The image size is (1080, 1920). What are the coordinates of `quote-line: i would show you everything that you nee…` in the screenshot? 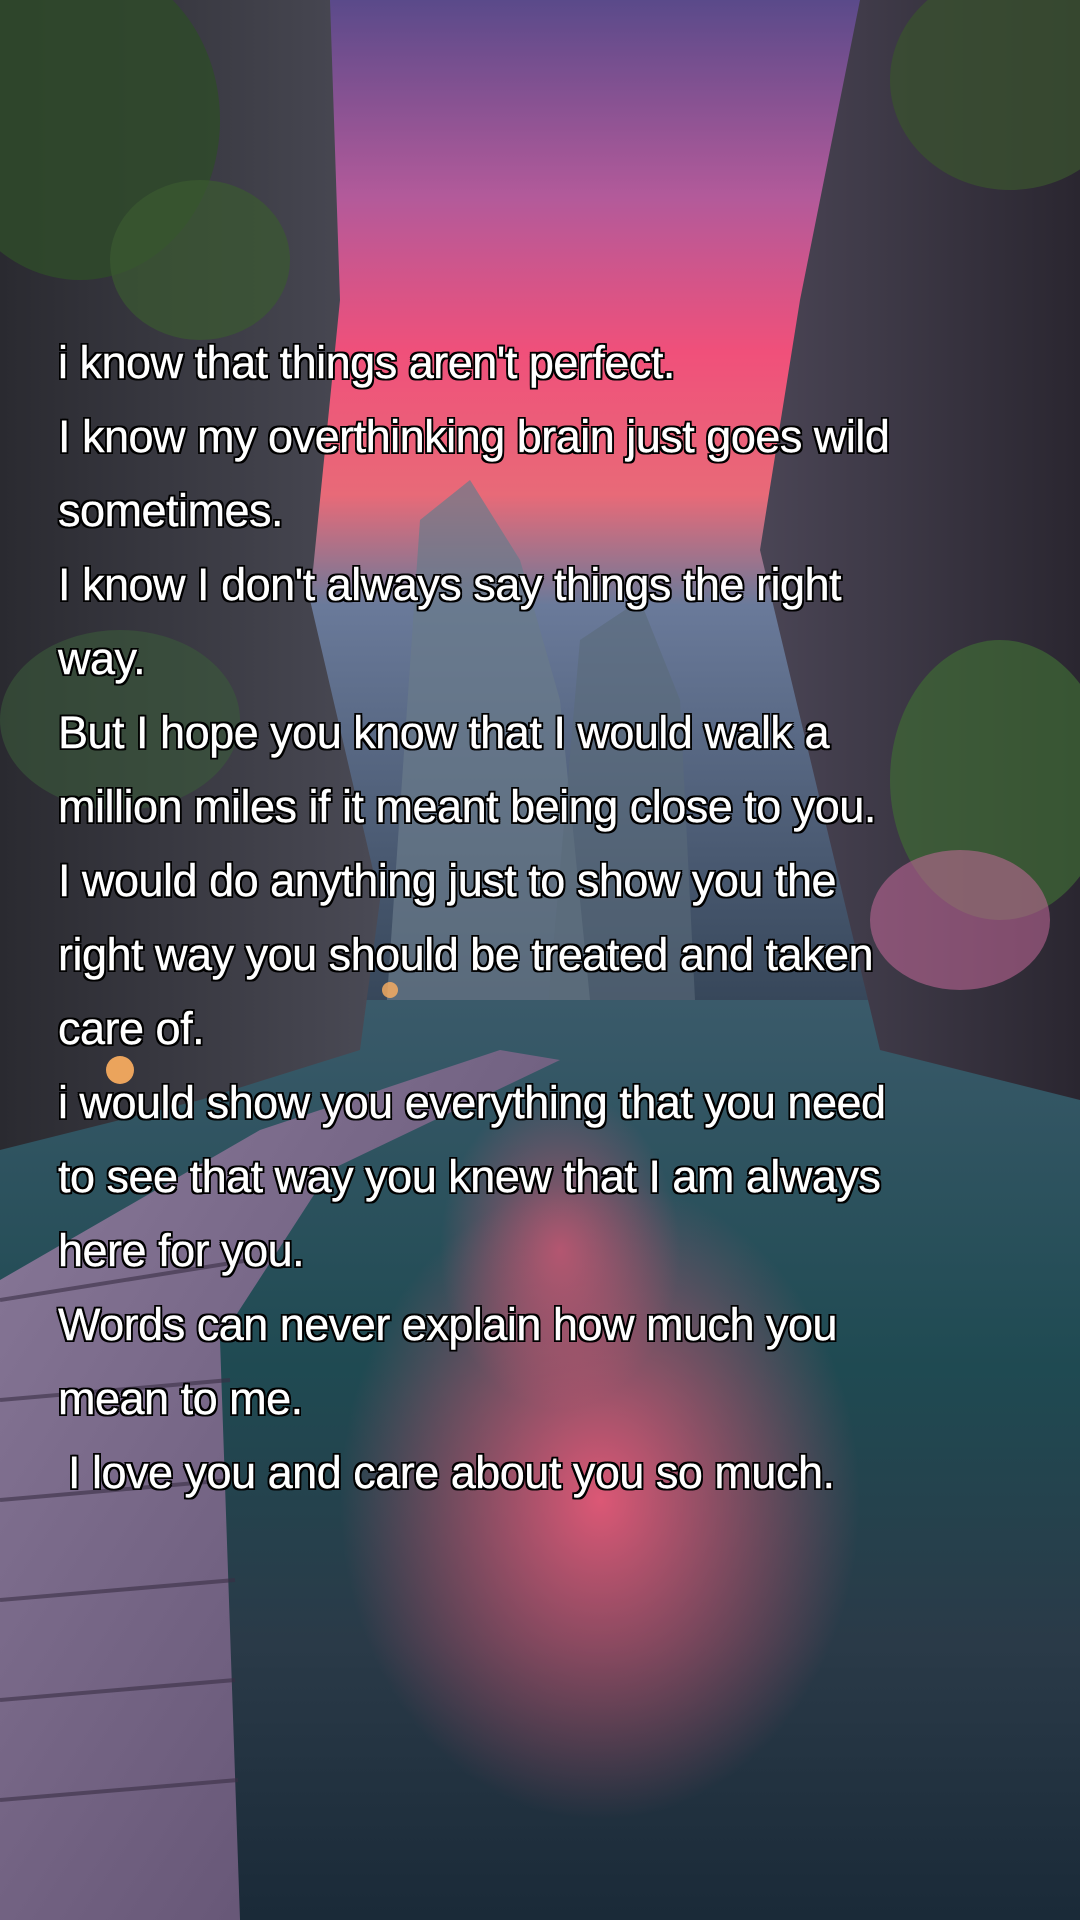 It's located at (472, 1102).